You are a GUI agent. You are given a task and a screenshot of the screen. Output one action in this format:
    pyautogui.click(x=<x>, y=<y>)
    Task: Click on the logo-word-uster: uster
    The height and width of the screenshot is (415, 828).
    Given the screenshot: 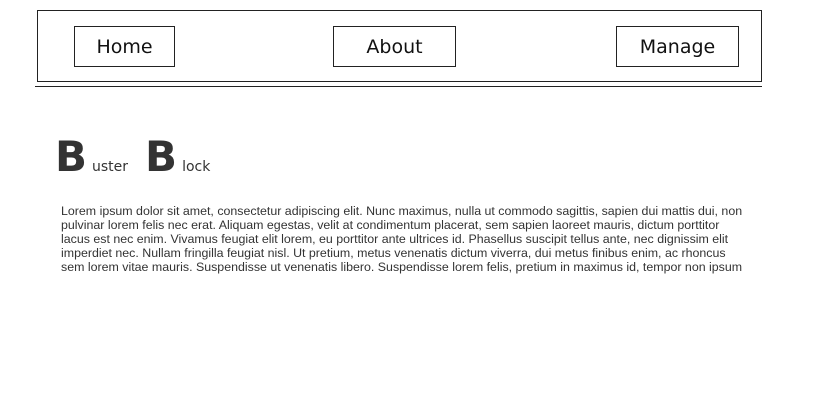 What is the action you would take?
    pyautogui.click(x=110, y=167)
    